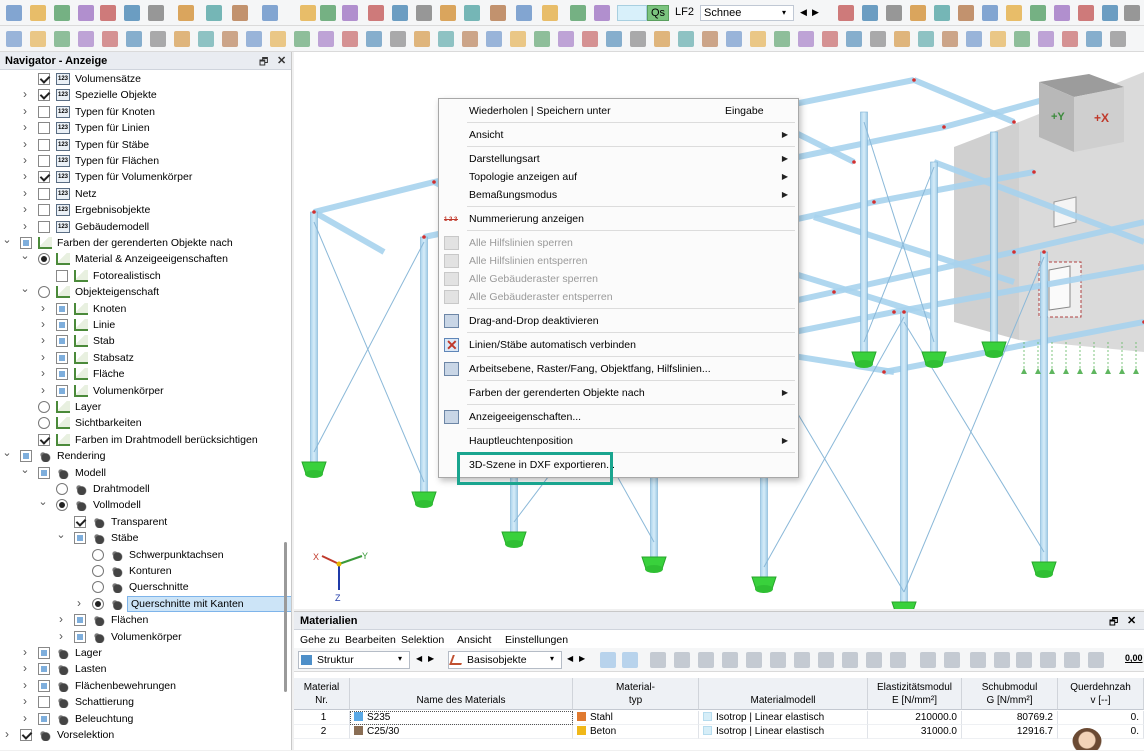 This screenshot has width=1144, height=751. Describe the element at coordinates (145, 112) in the screenshot. I see `tree-item: › 123 Typen für Knoten` at that location.